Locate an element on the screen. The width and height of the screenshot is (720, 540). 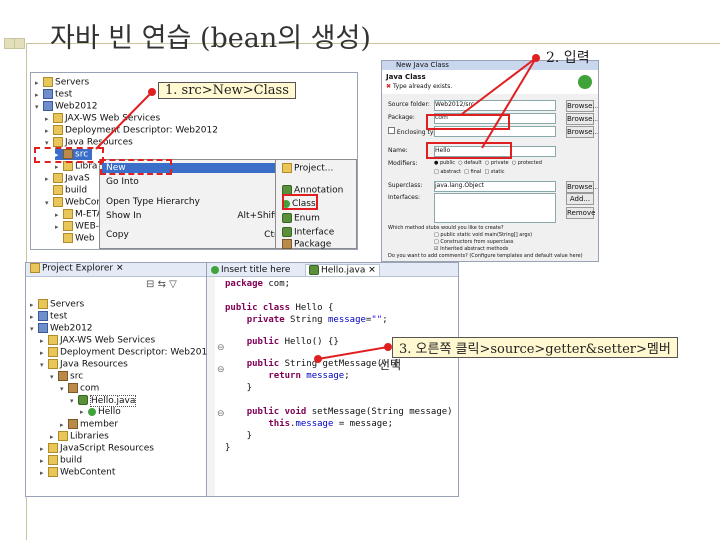
arrow-step2-to-name is located at coordinates (509, 103).